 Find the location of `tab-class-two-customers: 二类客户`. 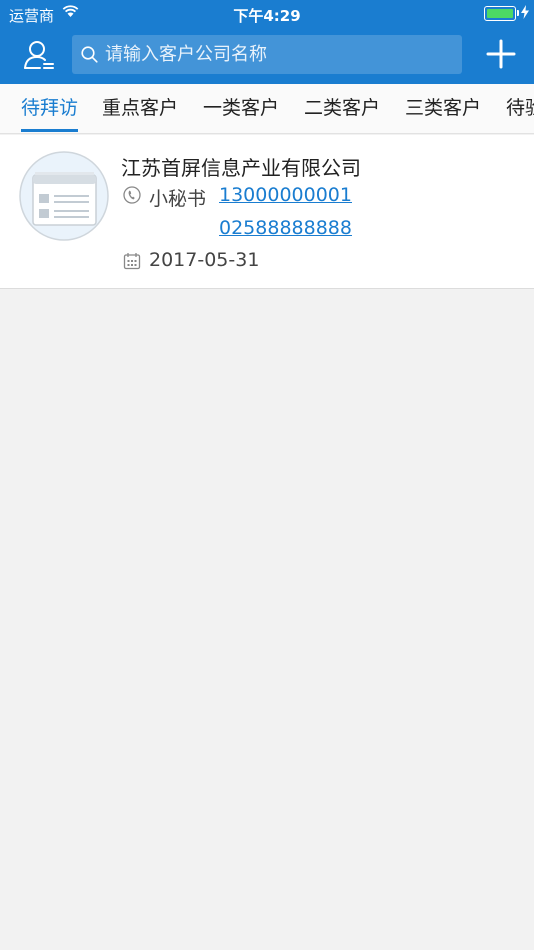

tab-class-two-customers: 二类客户 is located at coordinates (342, 108).